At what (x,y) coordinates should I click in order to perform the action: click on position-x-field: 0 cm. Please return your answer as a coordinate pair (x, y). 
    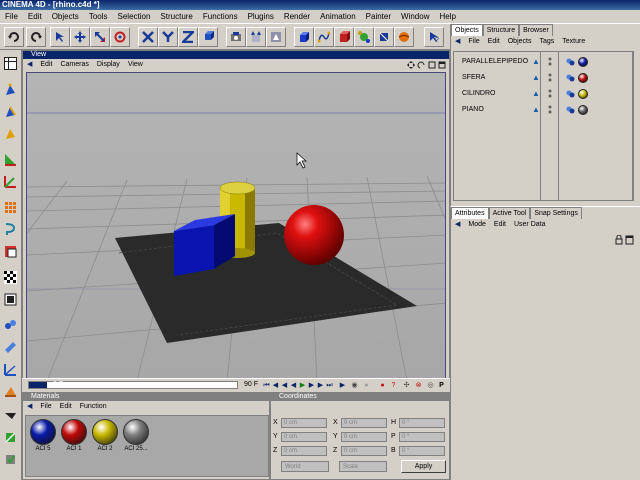
    Looking at the image, I should click on (304, 423).